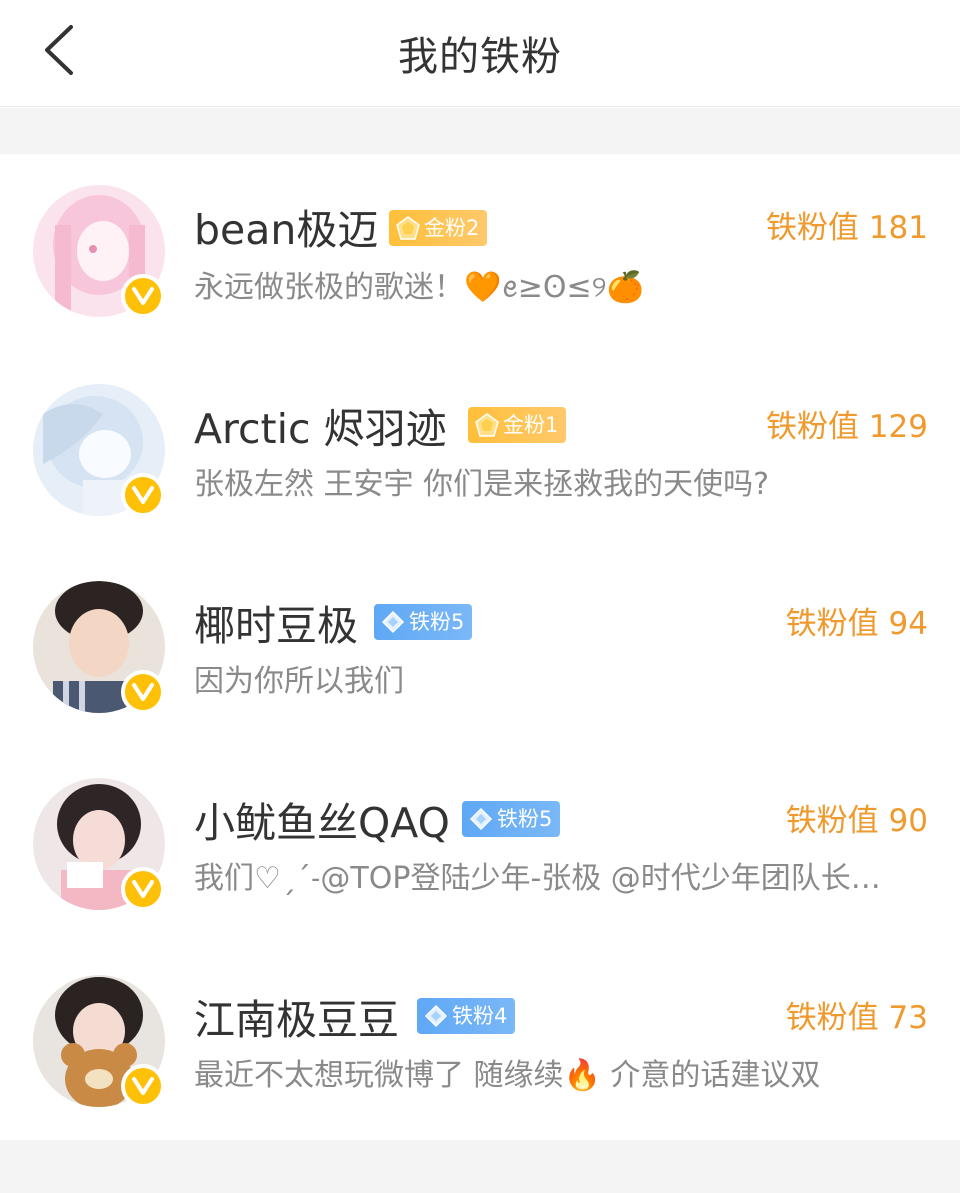 The height and width of the screenshot is (1193, 960). I want to click on badge-label: 金粉2, so click(452, 228).